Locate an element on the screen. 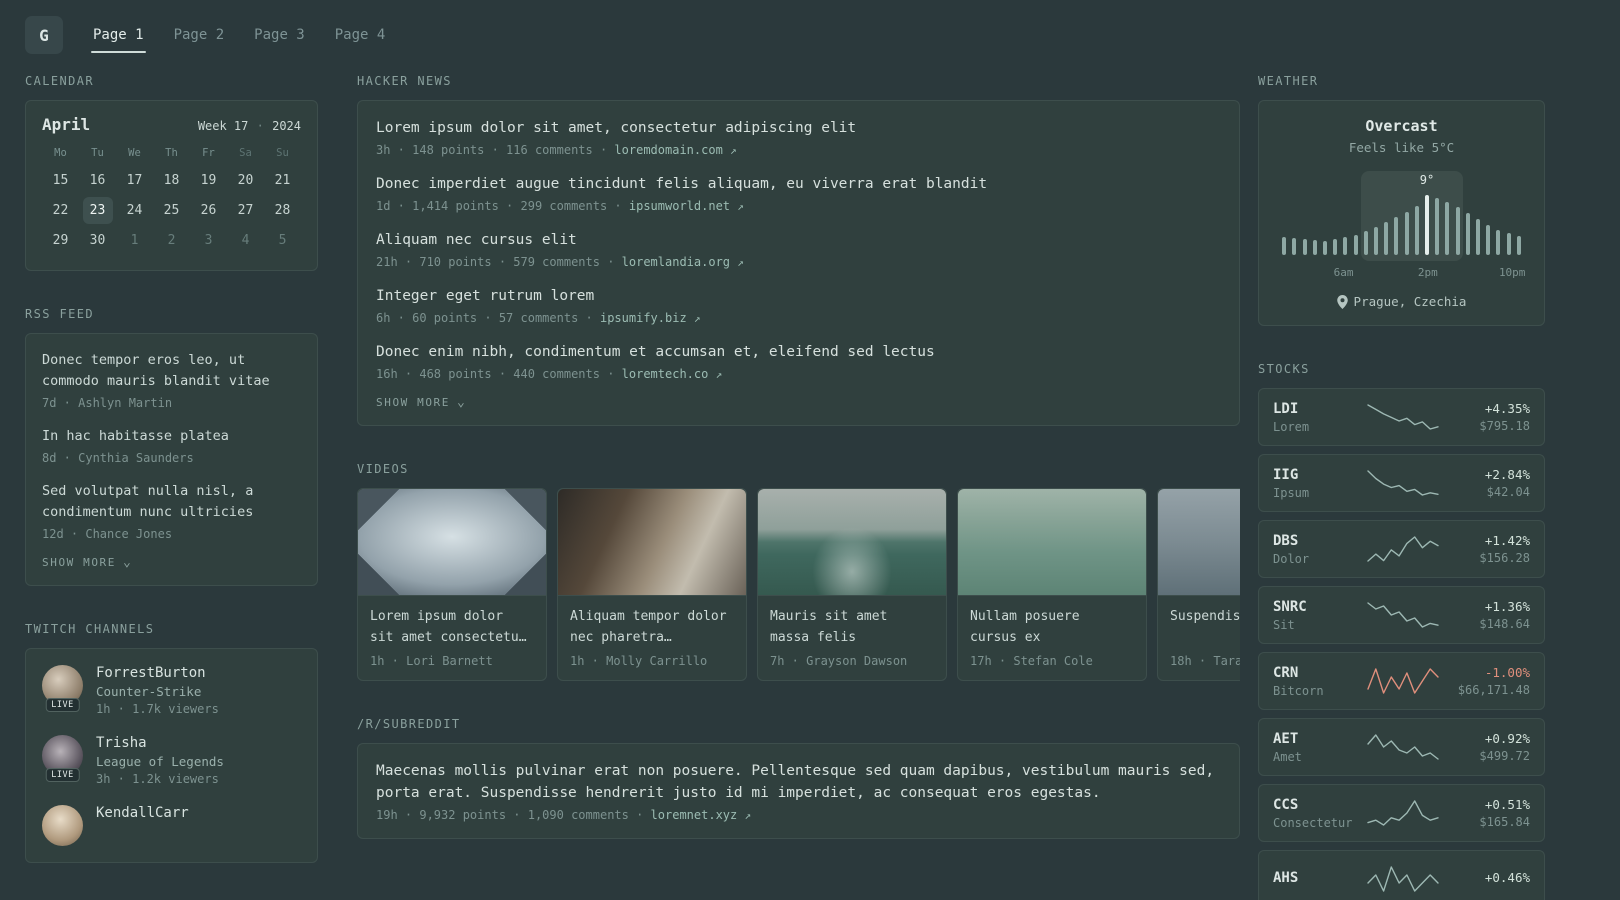 The width and height of the screenshot is (1620, 900). calendar-day: 18 is located at coordinates (171, 180).